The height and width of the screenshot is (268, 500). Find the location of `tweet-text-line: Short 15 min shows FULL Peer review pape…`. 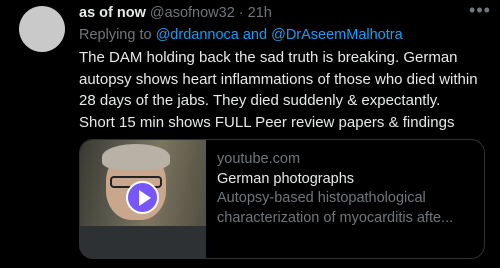

tweet-text-line: Short 15 min shows FULL Peer review pape… is located at coordinates (267, 122).